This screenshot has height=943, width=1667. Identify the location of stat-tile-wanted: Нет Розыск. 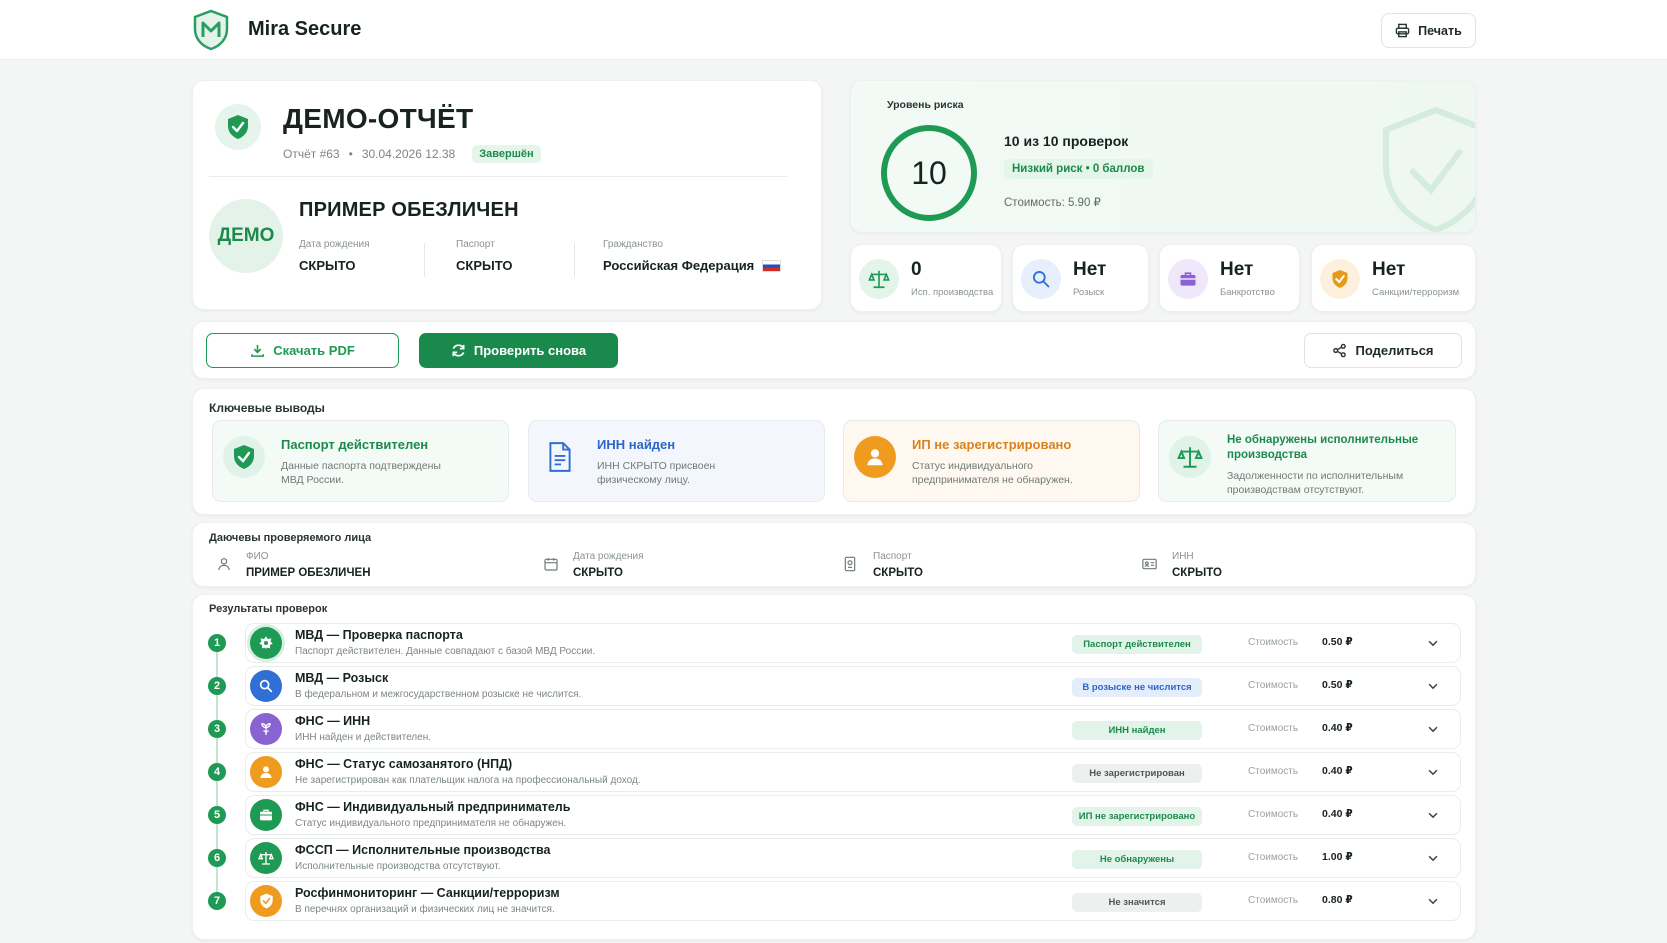
(1080, 278).